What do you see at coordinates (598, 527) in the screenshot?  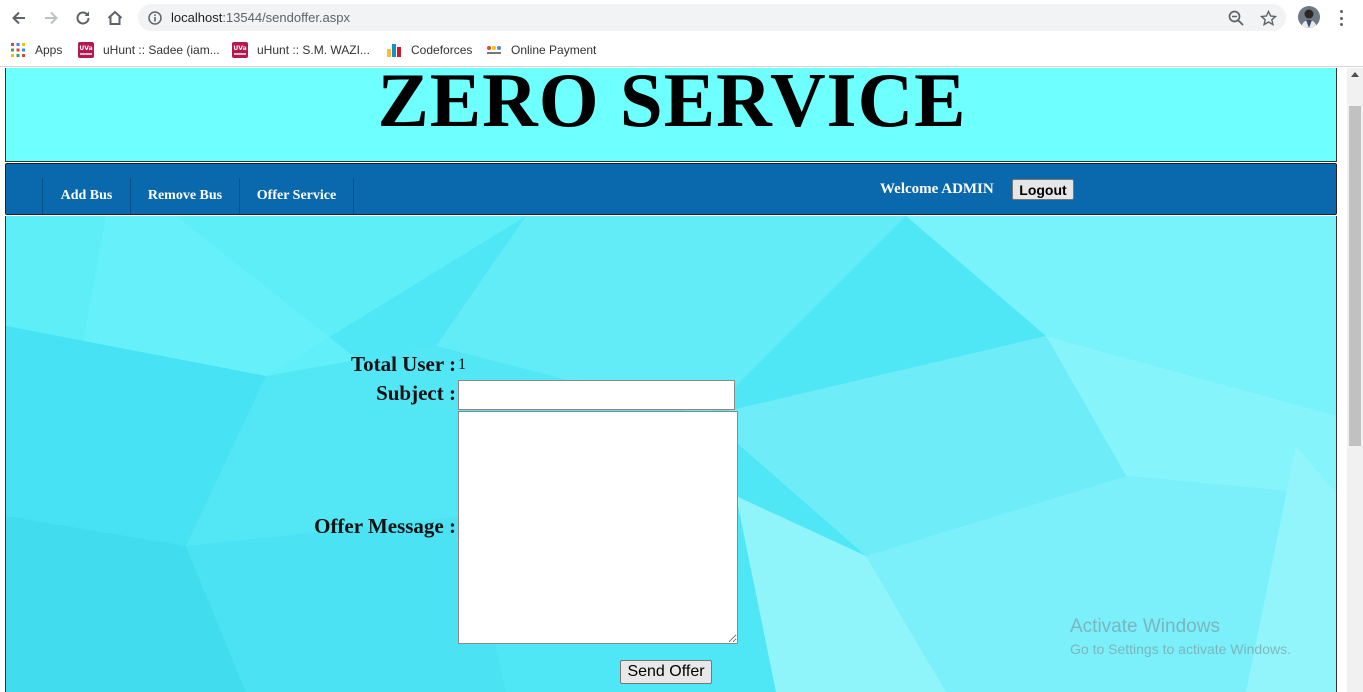 I see `offer-message-textarea` at bounding box center [598, 527].